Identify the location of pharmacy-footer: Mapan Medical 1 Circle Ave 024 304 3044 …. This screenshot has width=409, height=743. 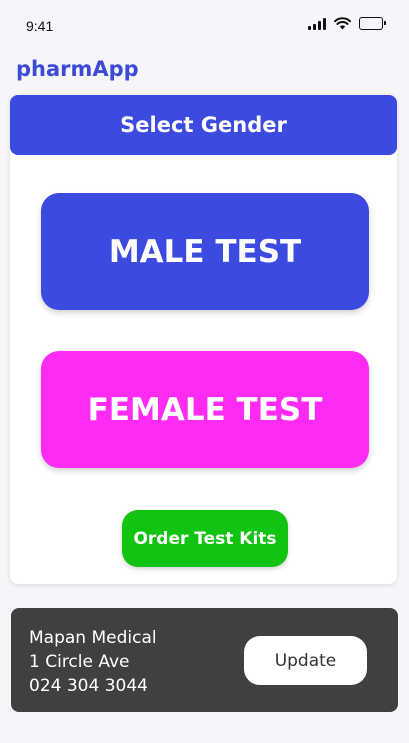
(204, 660).